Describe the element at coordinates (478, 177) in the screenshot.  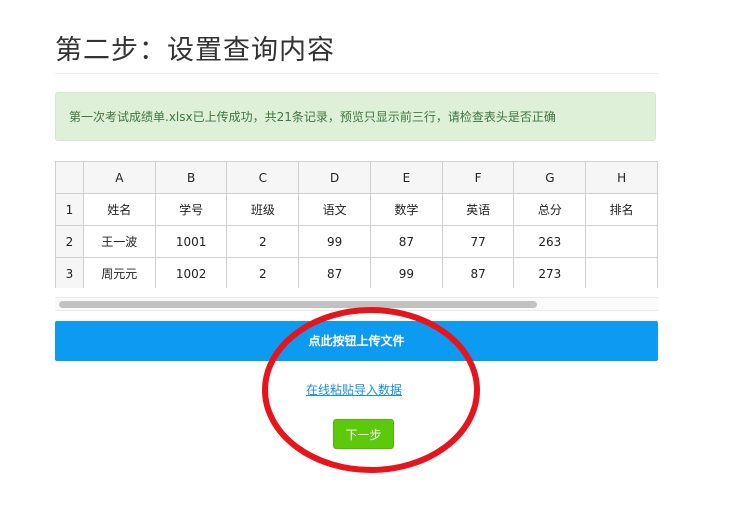
I see `column-header: F` at that location.